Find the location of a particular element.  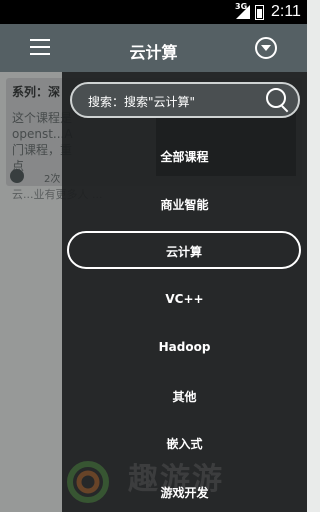

menu-item-hadoop: Hadoop is located at coordinates (184, 347).